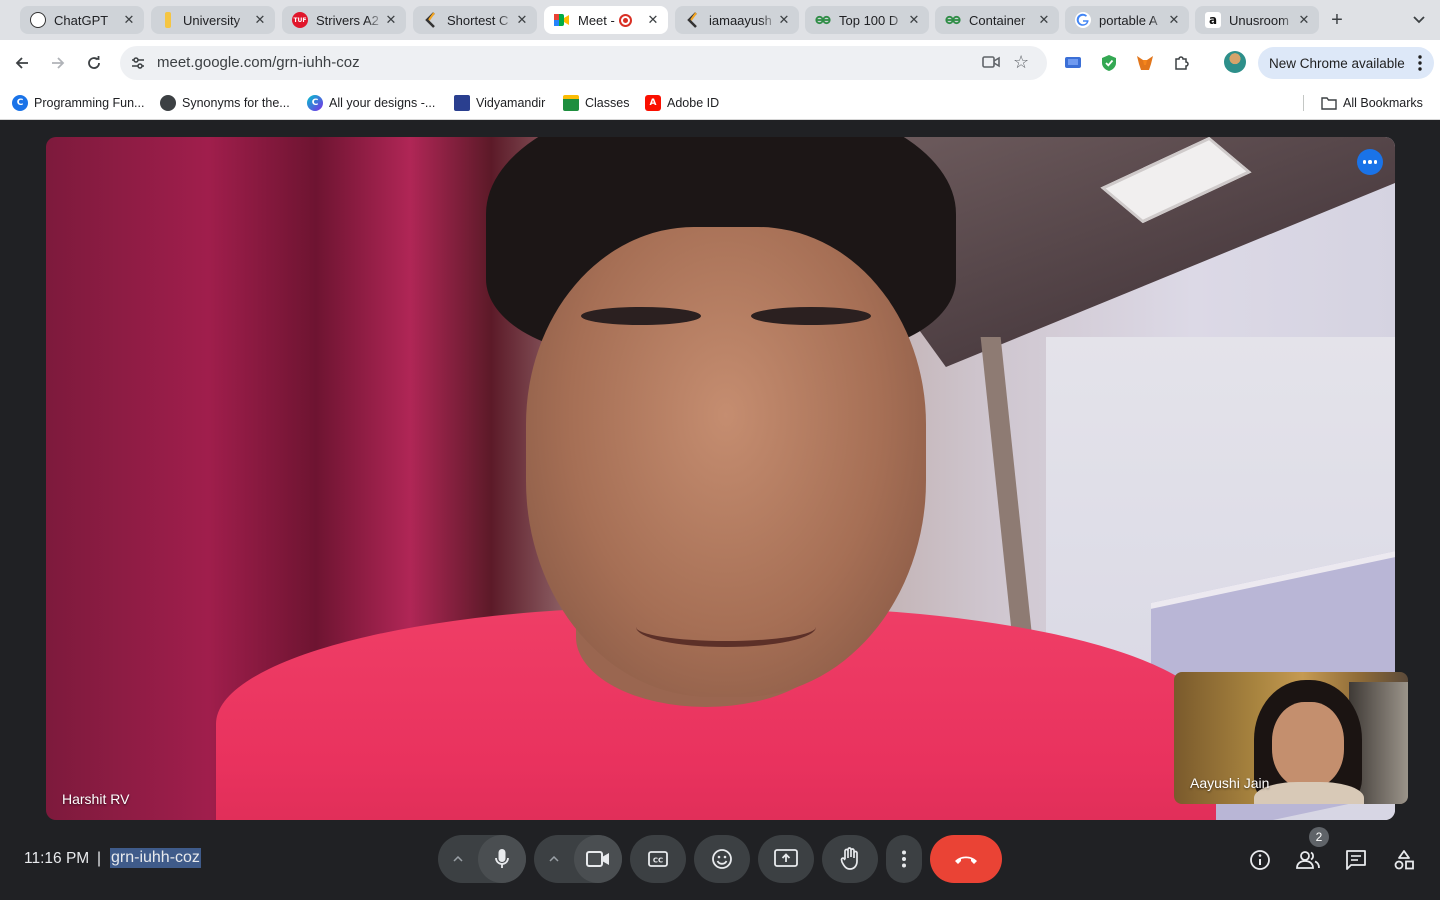 The image size is (1440, 900). Describe the element at coordinates (22, 63) in the screenshot. I see `back-arrow-icon` at that location.